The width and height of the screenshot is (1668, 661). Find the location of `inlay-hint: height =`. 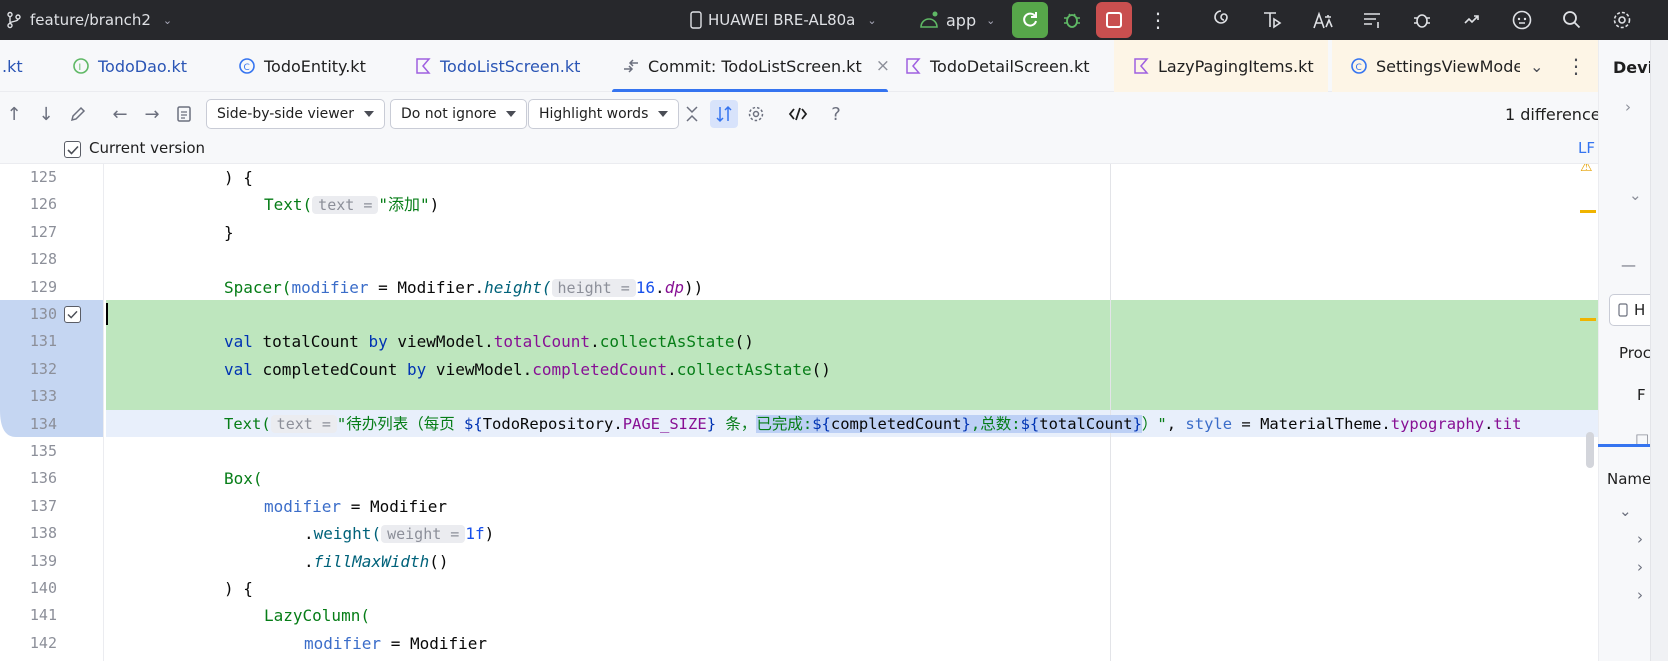

inlay-hint: height = is located at coordinates (593, 287).